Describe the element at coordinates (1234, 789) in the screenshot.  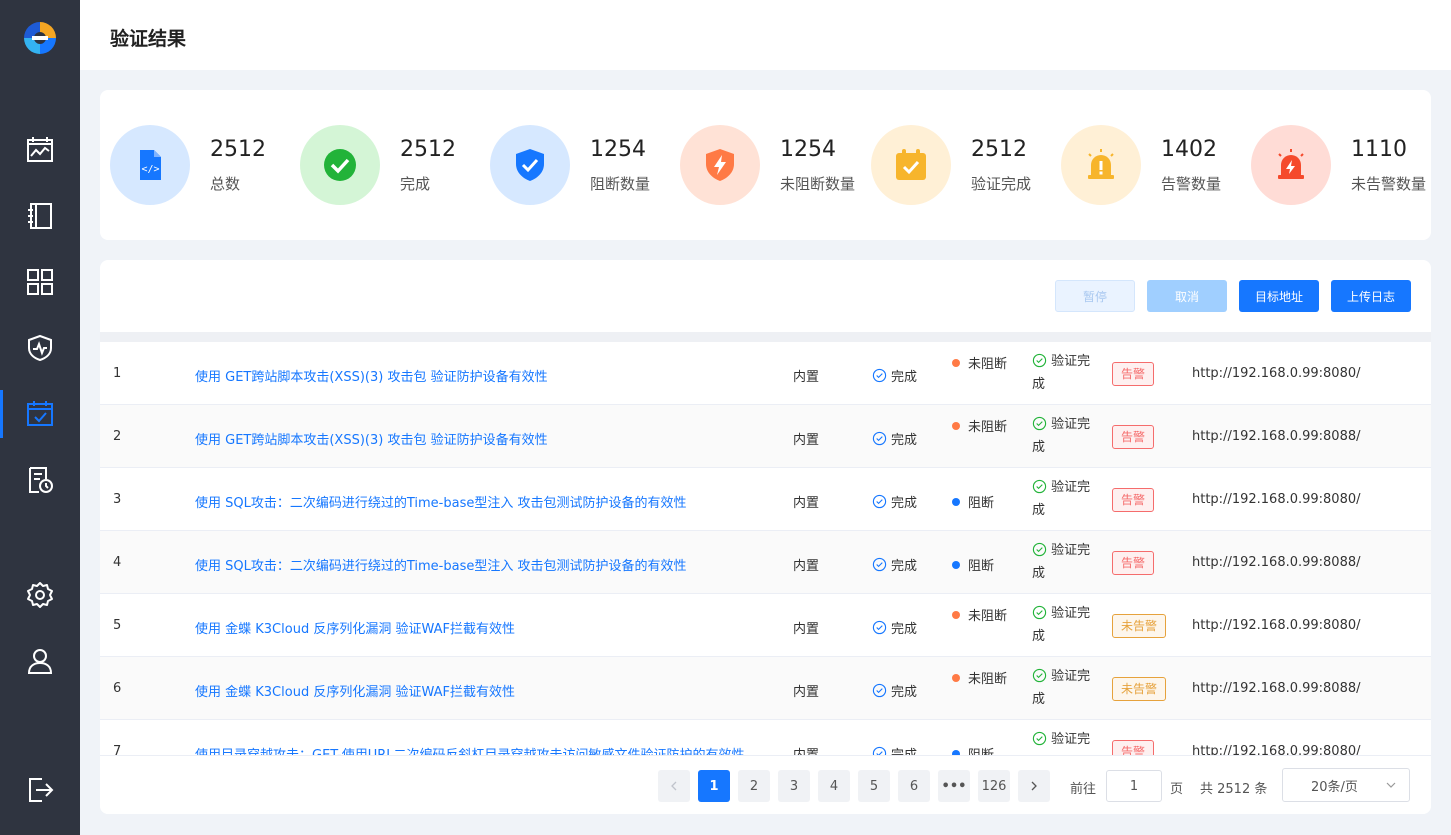
I see `total-count: 共 2512 条` at that location.